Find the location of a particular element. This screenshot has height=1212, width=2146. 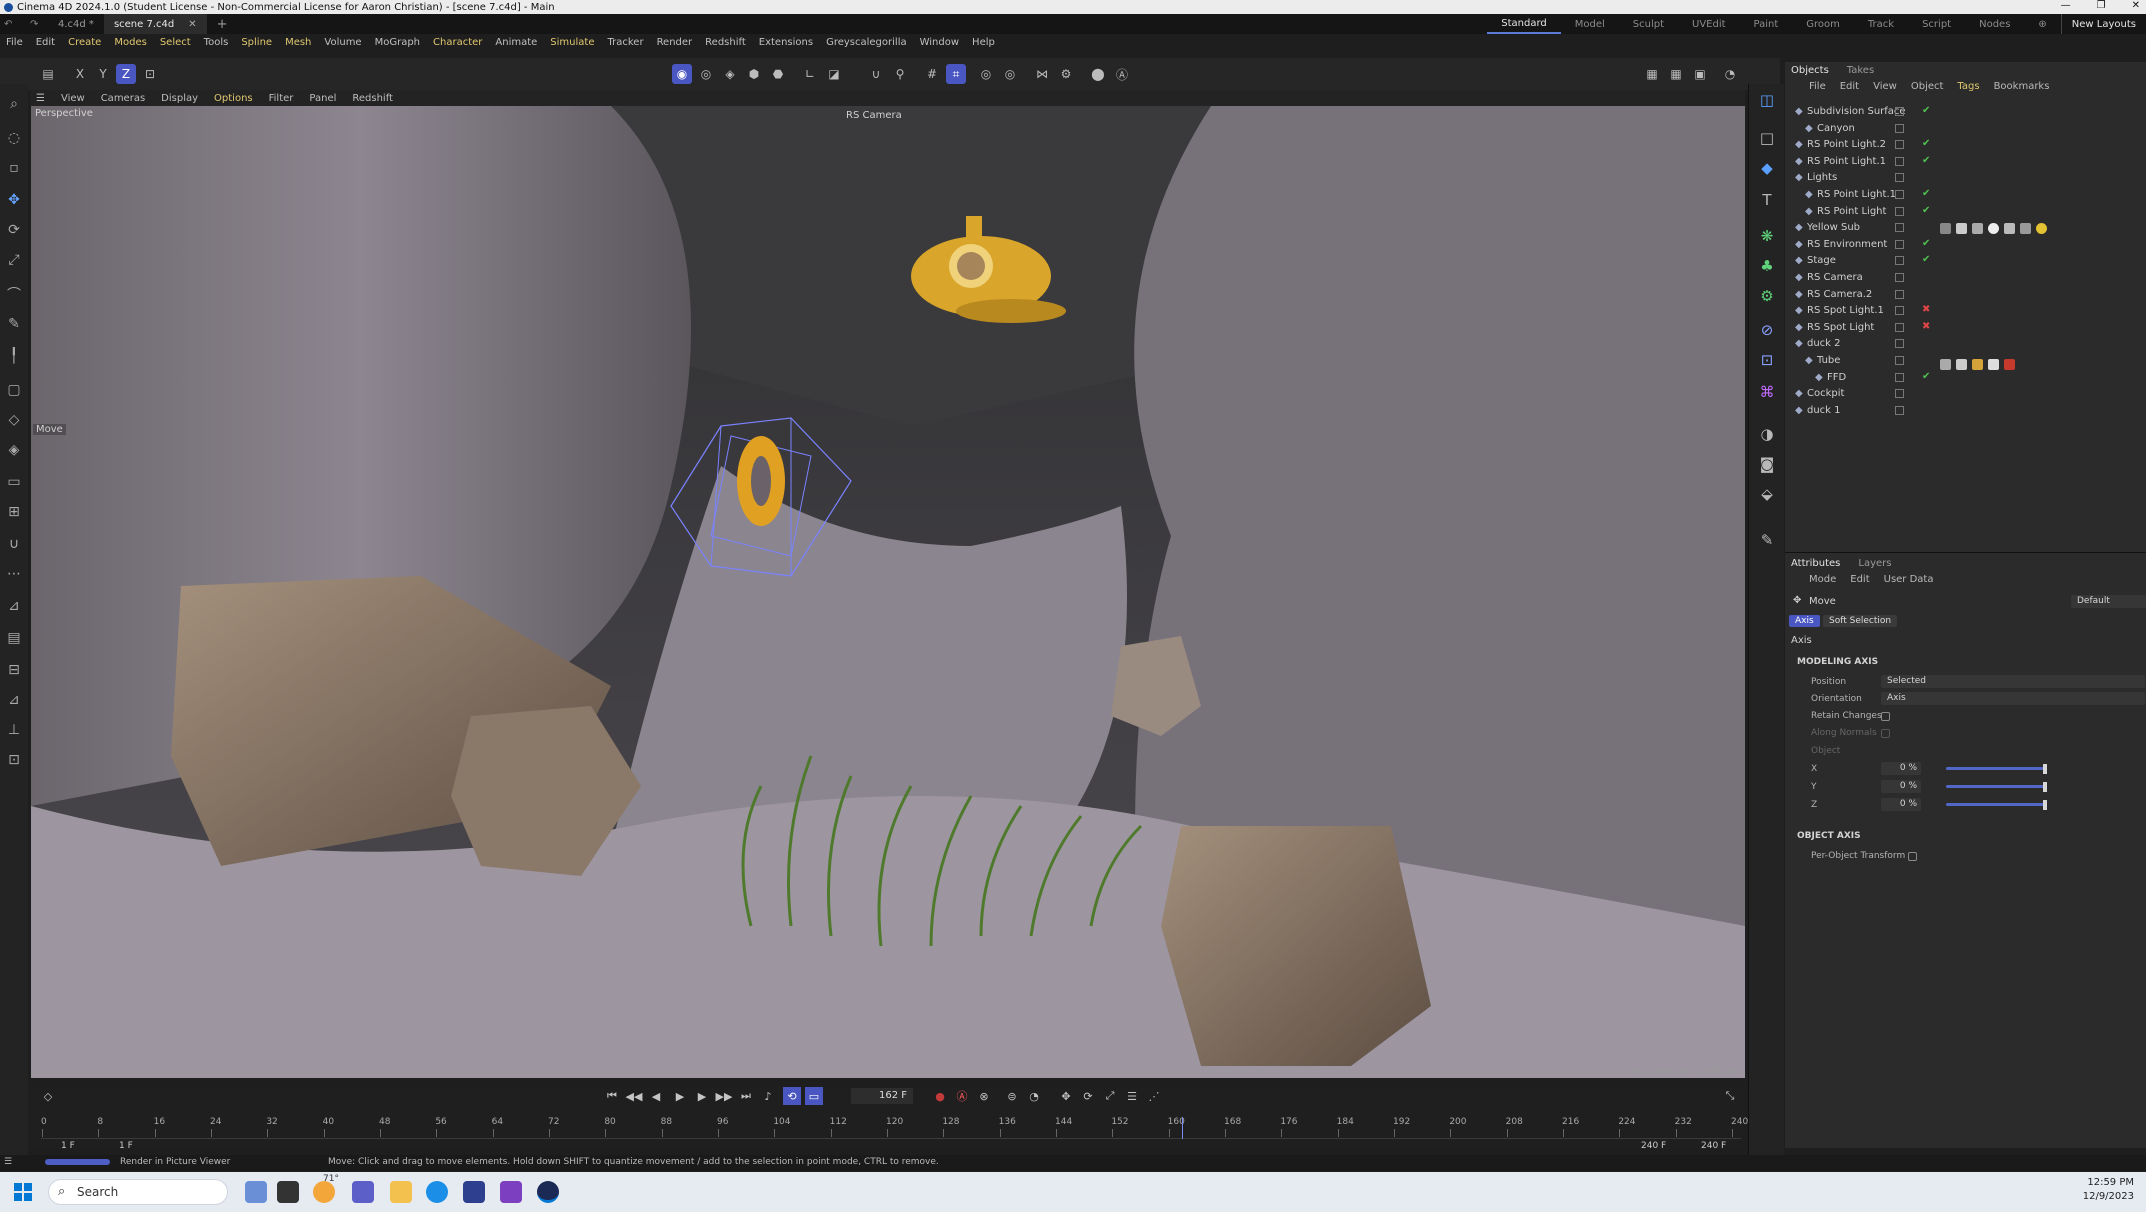

layout-standard: Standard is located at coordinates (1524, 24).